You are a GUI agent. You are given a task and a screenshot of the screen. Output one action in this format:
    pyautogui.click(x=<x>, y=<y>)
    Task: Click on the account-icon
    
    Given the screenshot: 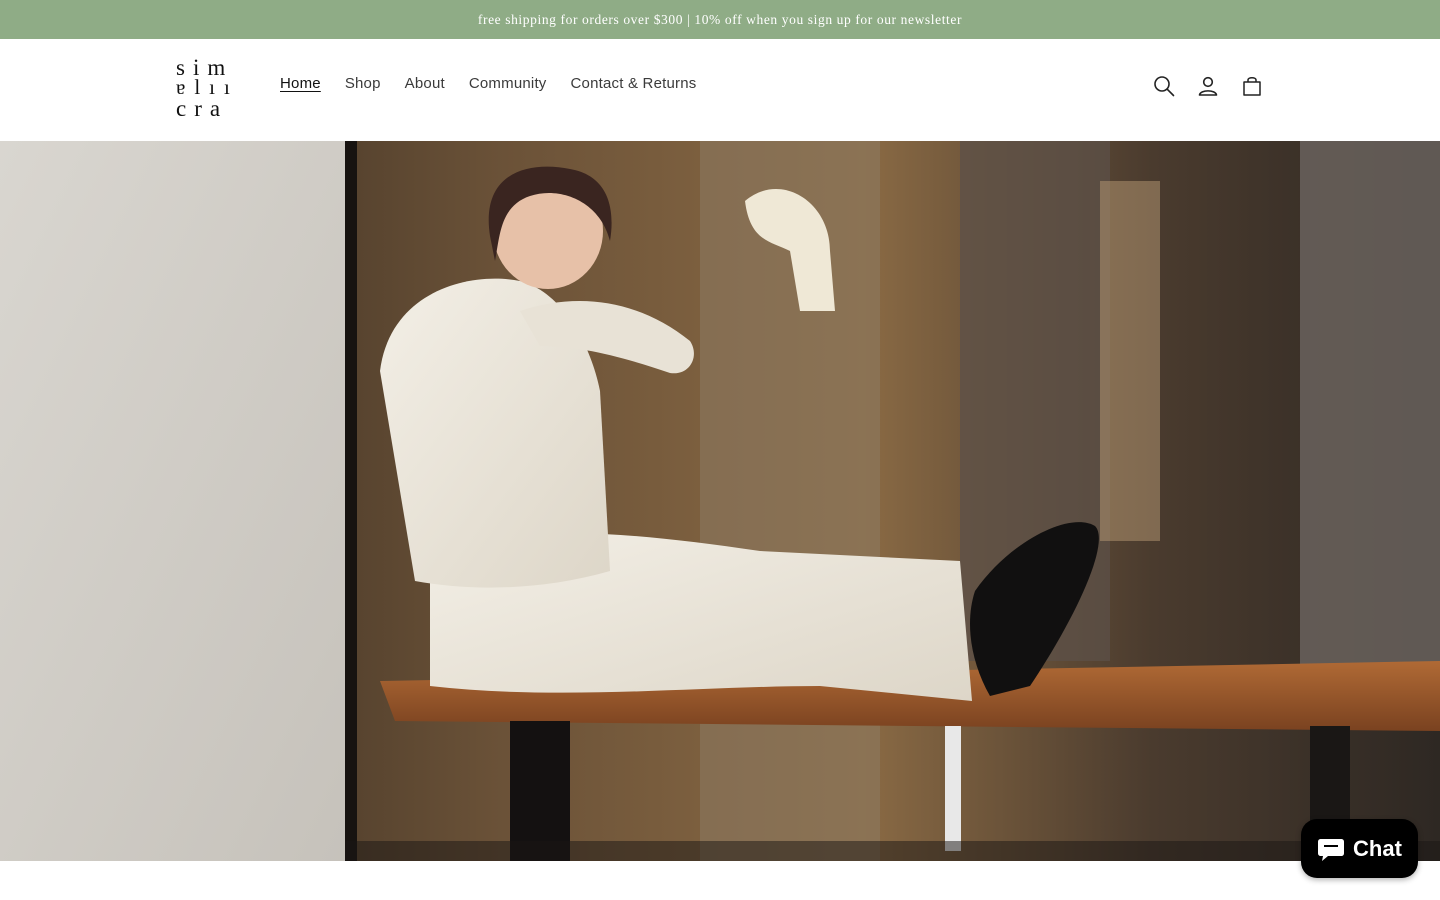 What is the action you would take?
    pyautogui.click(x=1208, y=86)
    